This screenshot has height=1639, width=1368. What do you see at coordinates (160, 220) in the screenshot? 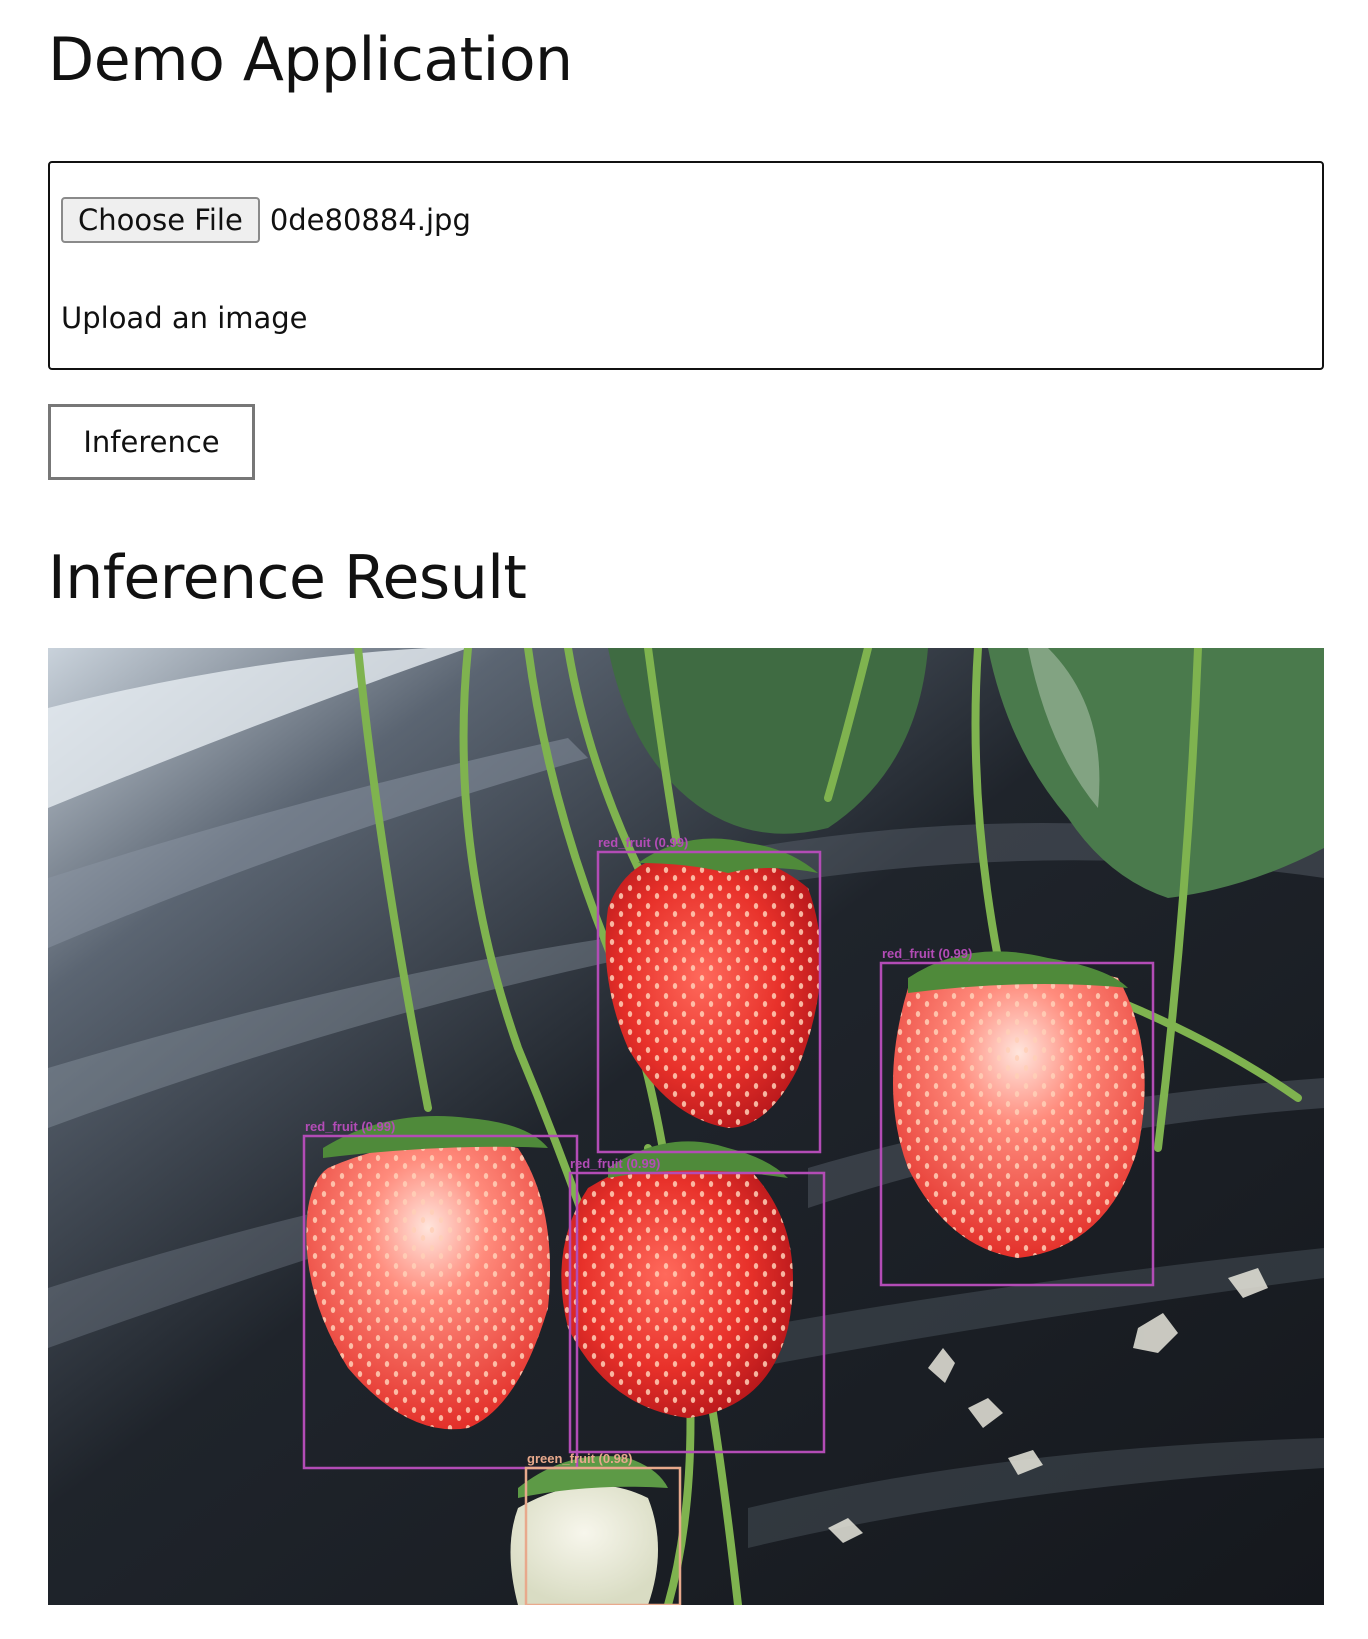
I see `choose-file-button: Choose File` at bounding box center [160, 220].